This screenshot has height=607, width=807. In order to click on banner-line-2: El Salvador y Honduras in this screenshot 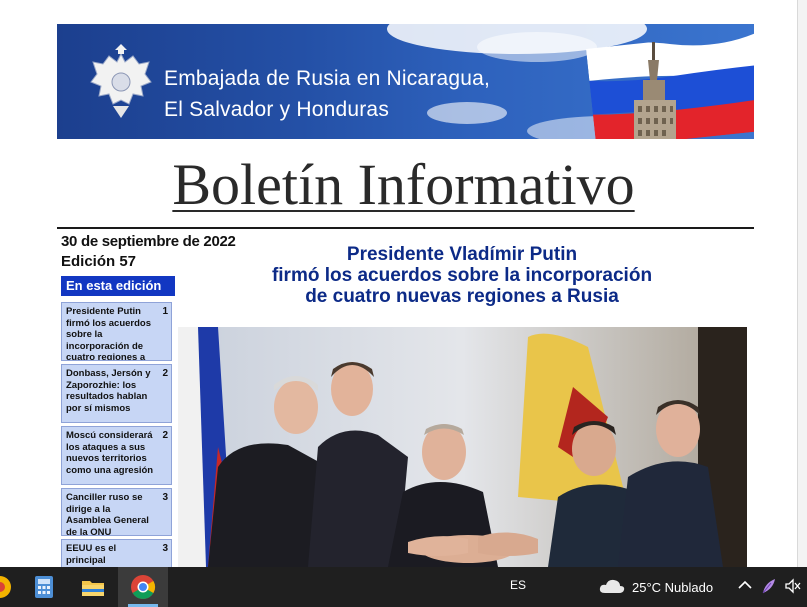, I will do `click(277, 109)`.